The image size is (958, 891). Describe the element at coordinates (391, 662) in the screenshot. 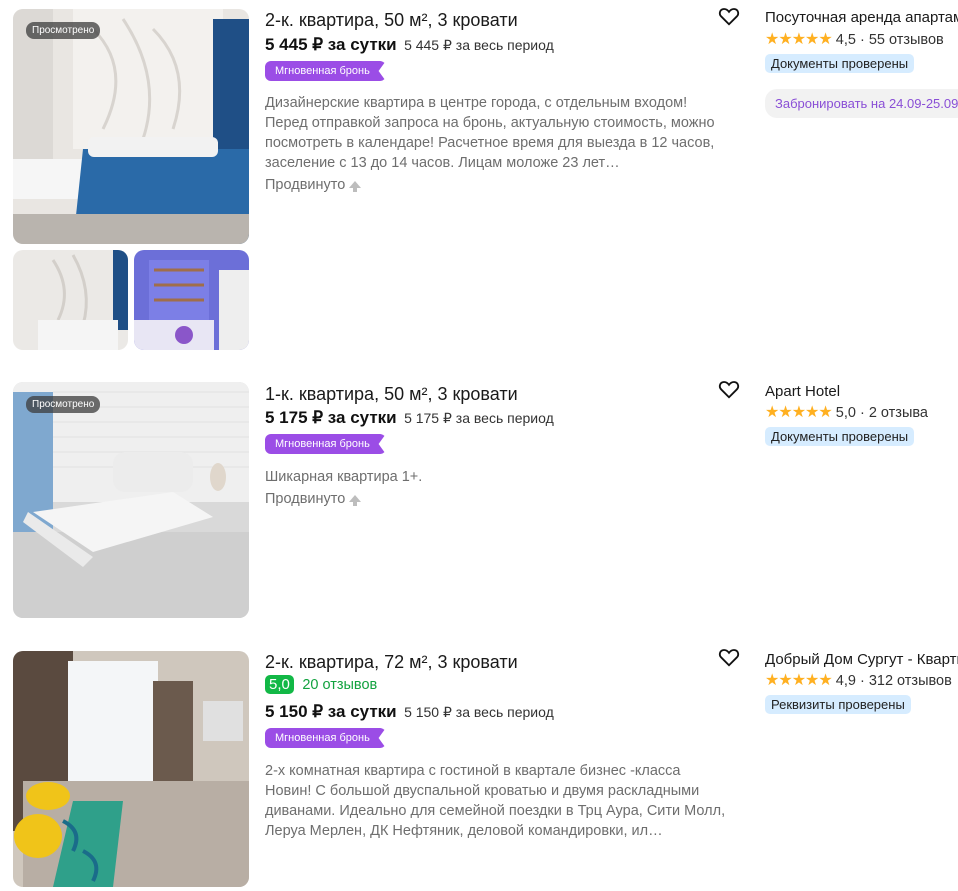

I see `listing-title: 2-к. квартира, 72 м², 3 кровати` at that location.